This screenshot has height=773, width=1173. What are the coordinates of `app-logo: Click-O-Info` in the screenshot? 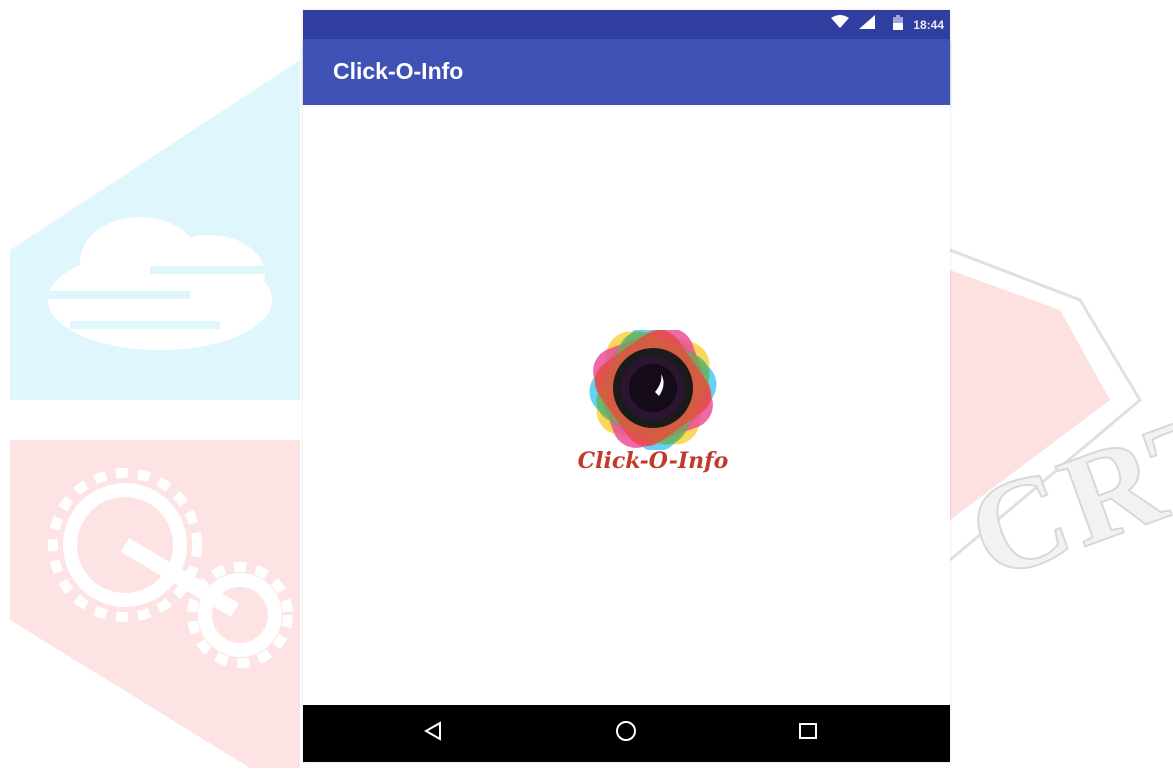 It's located at (653, 407).